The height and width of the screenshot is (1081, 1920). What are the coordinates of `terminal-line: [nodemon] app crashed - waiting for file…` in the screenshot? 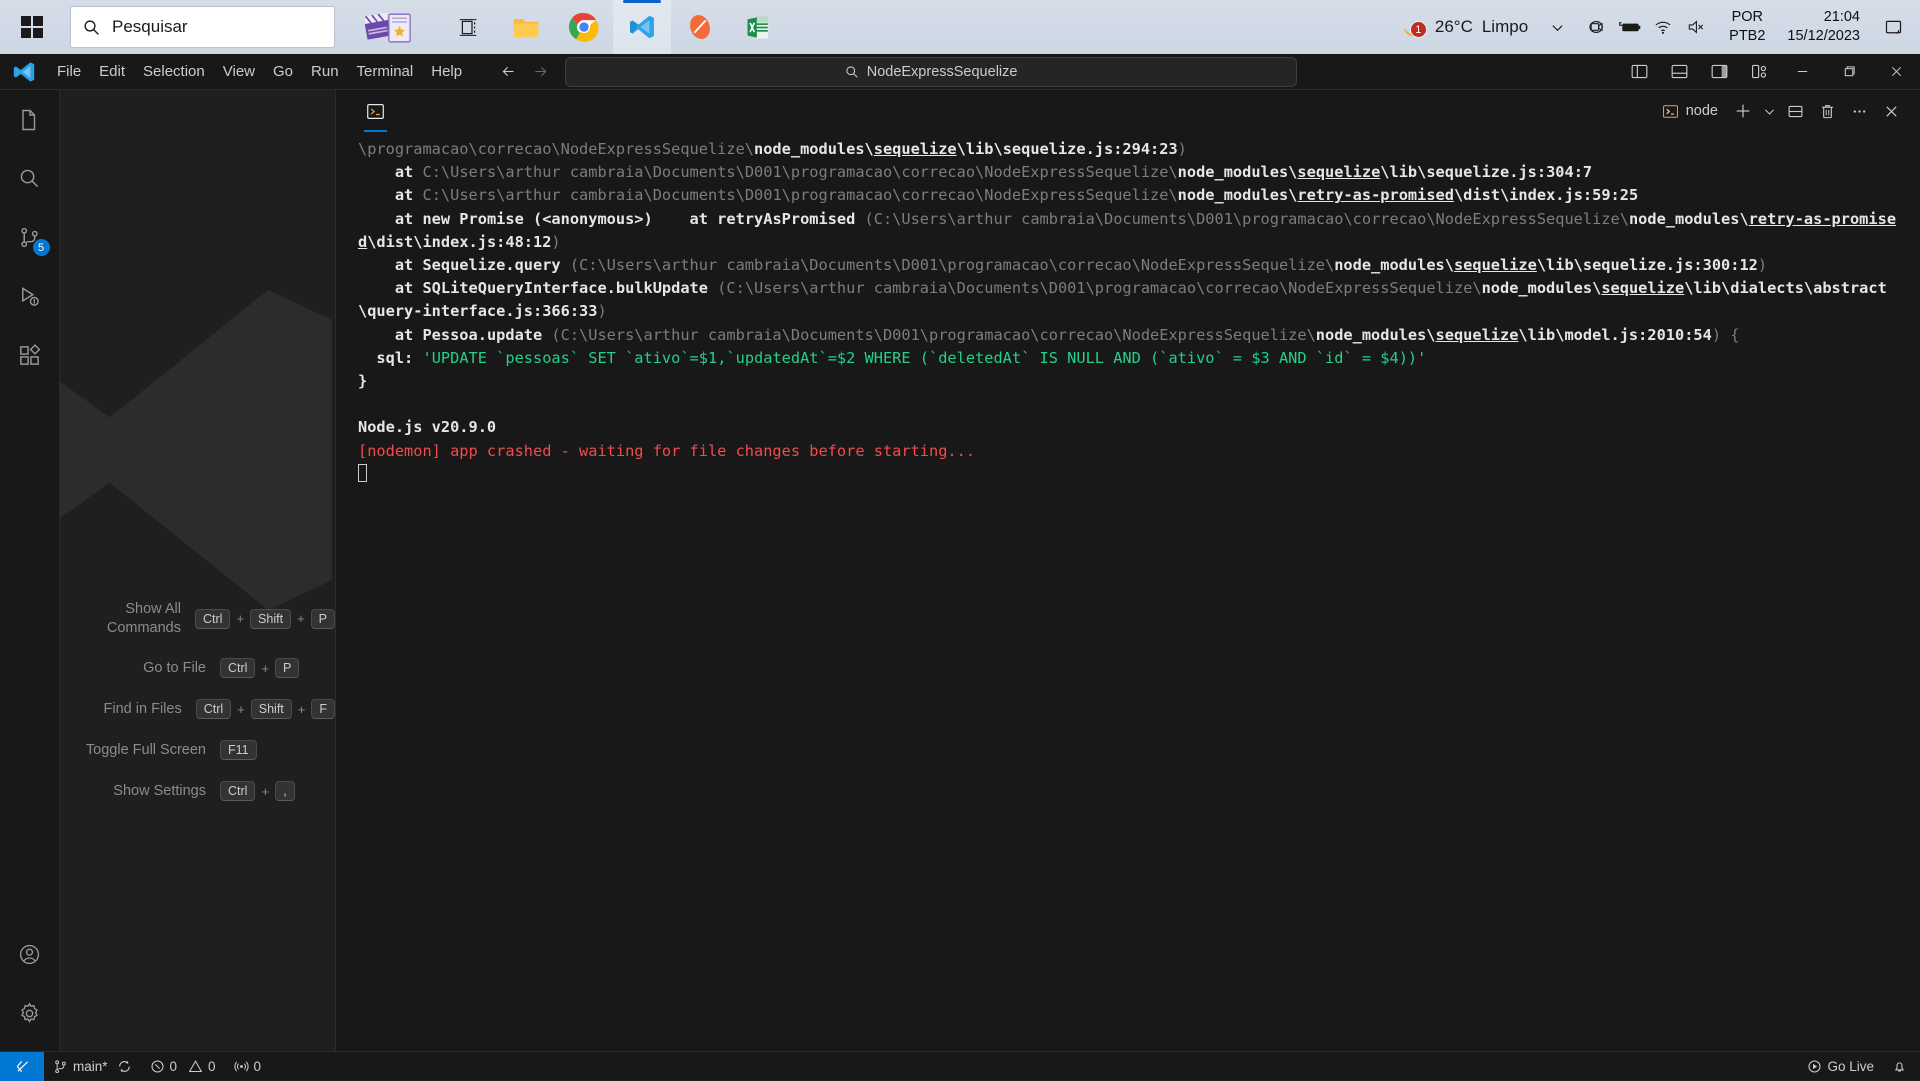 It's located at (1130, 451).